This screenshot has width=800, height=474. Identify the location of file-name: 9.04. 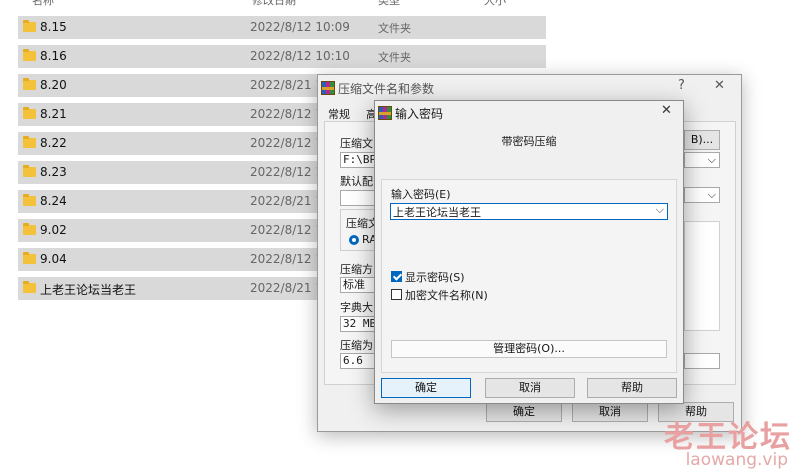
(53, 259).